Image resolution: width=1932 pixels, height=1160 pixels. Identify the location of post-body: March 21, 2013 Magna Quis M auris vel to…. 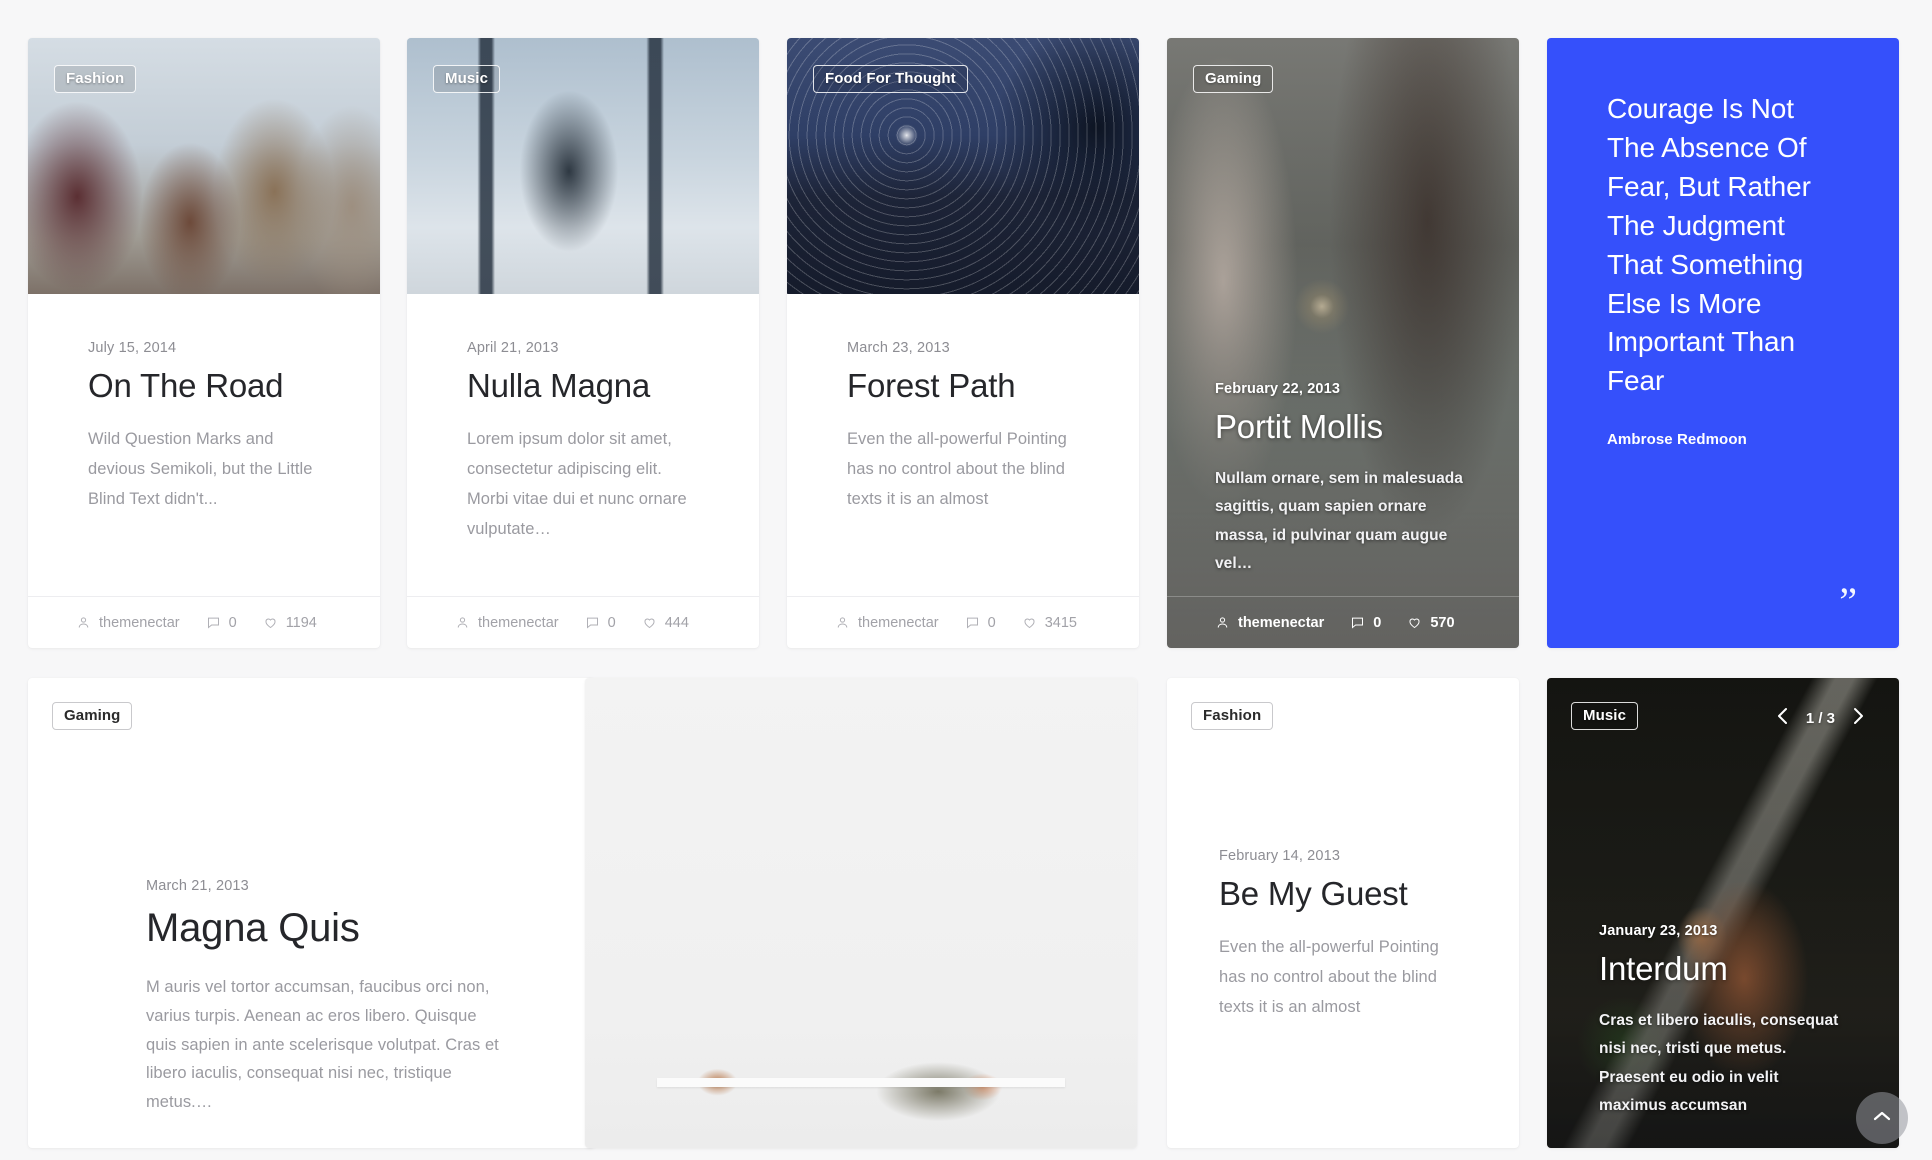
(311, 913).